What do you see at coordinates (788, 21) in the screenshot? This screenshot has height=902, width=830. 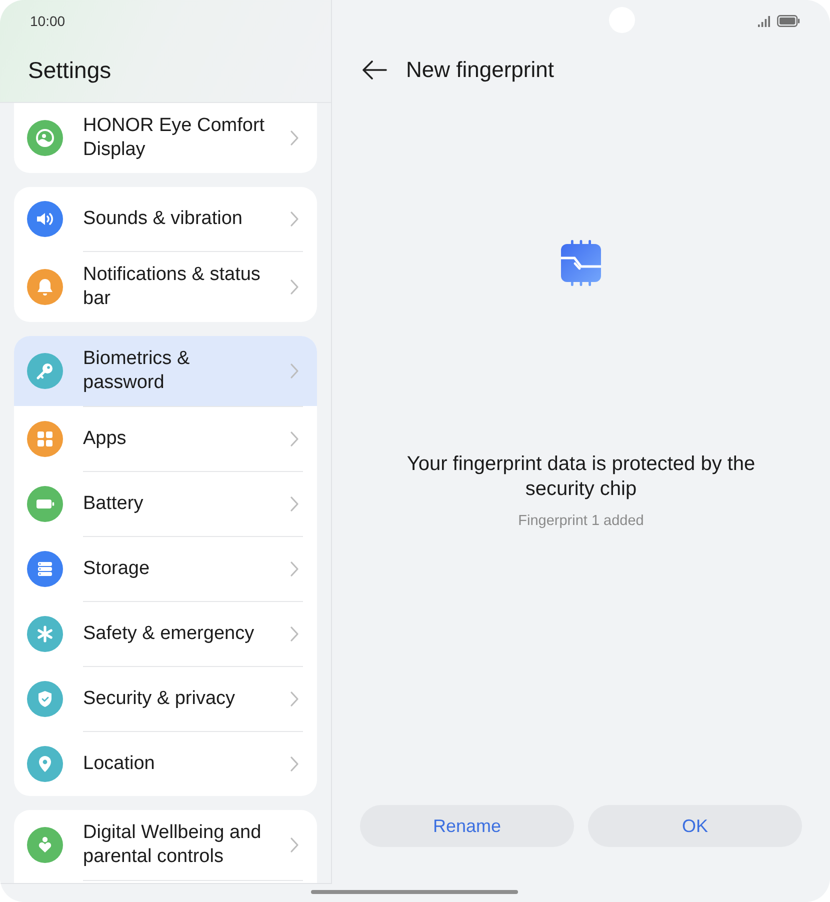 I see `battery-icon` at bounding box center [788, 21].